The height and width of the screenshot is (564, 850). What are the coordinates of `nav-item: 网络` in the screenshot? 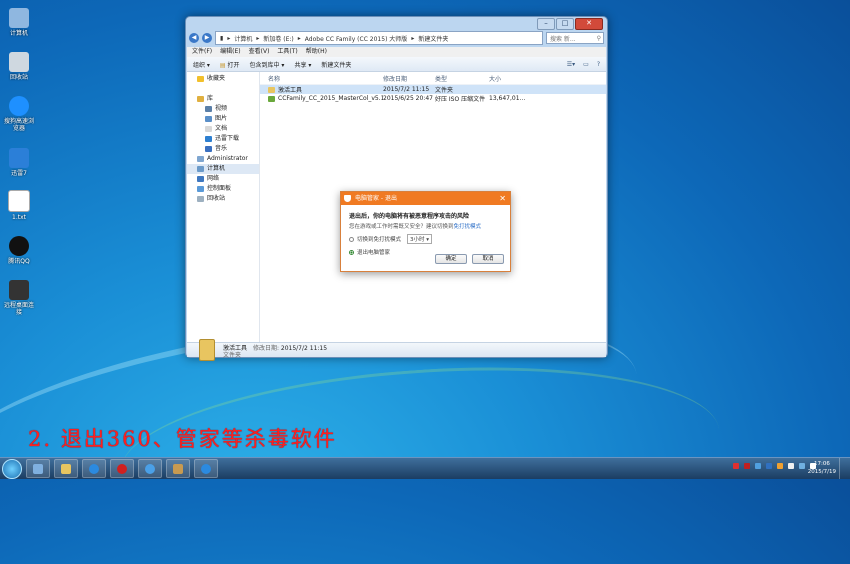 It's located at (223, 179).